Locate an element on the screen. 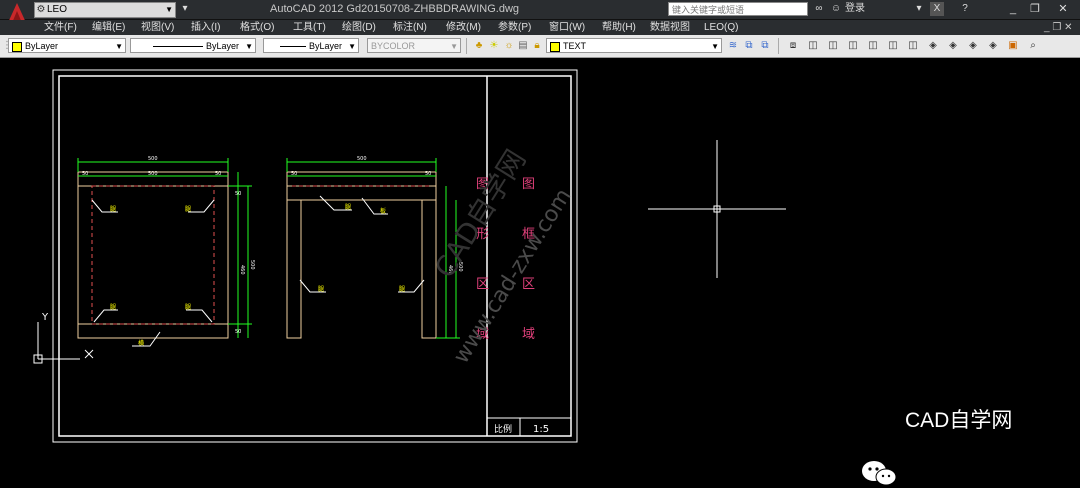 The height and width of the screenshot is (488, 1080). binoculars-icon: ∞ is located at coordinates (819, 9).